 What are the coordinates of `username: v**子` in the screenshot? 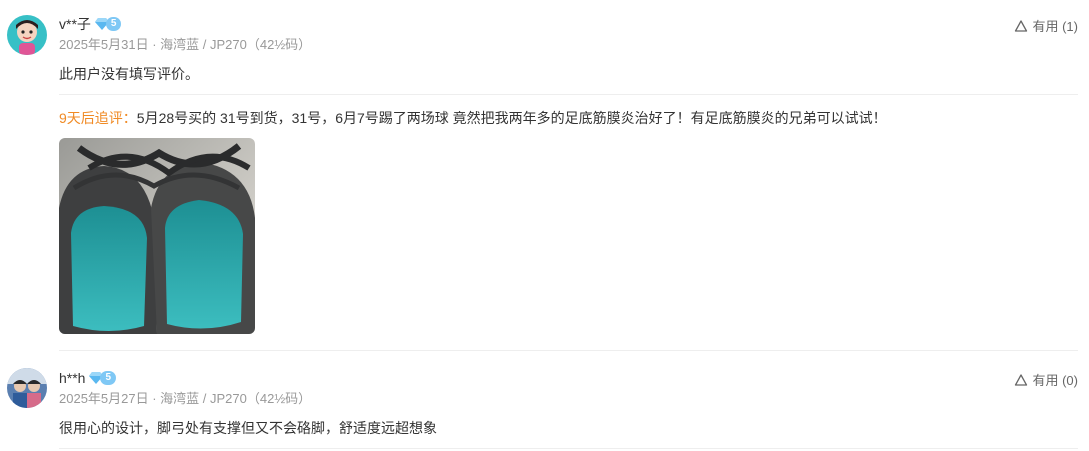 It's located at (75, 24).